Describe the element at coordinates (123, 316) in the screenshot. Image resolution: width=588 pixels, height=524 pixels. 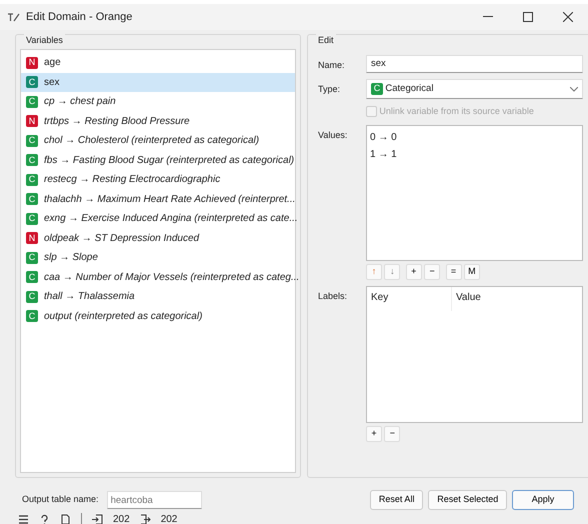
I see `variable-name: output (reinterpreted as categorical)` at that location.